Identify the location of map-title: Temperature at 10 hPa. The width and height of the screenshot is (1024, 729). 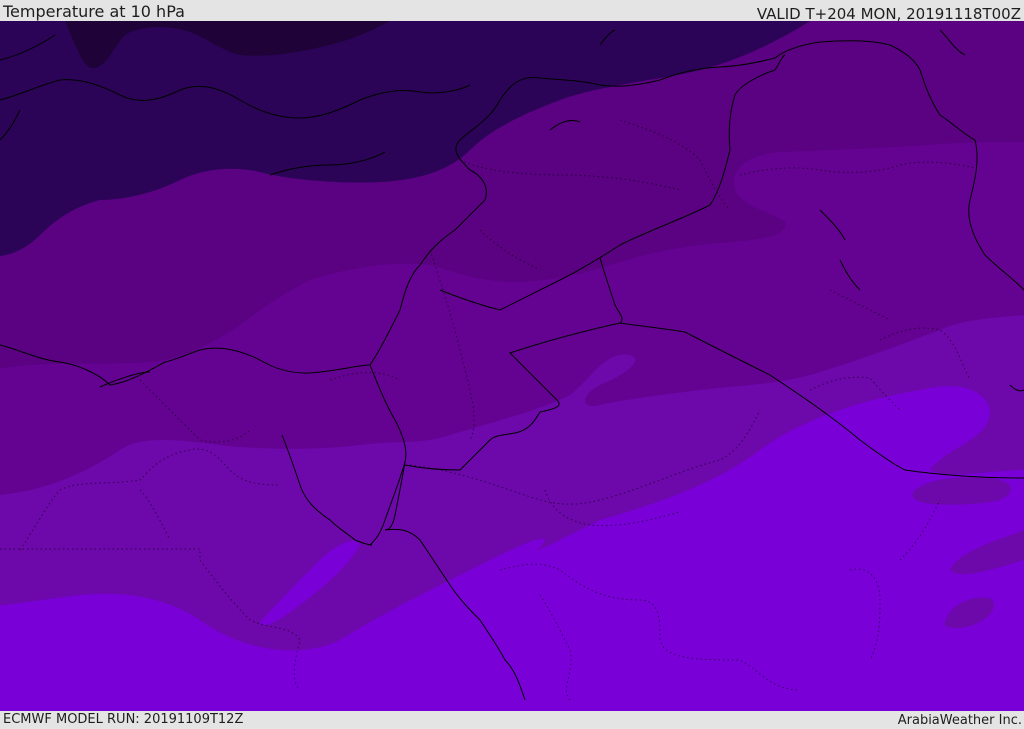
(94, 11).